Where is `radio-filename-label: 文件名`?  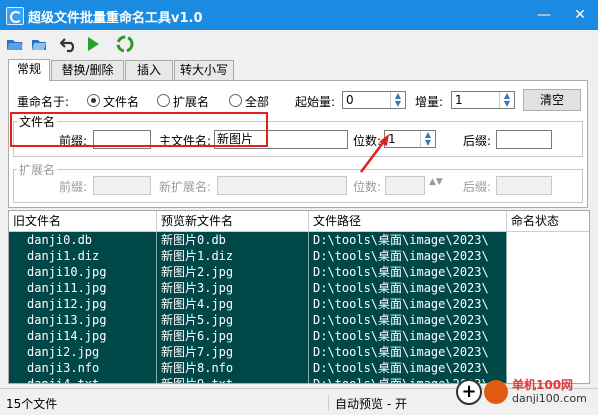
radio-filename-label: 文件名 is located at coordinates (121, 102).